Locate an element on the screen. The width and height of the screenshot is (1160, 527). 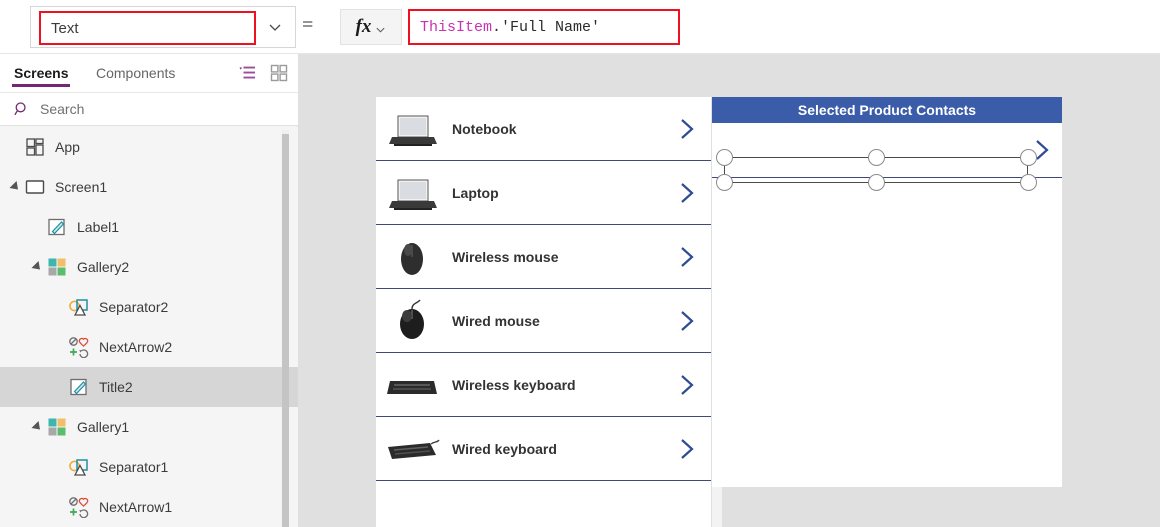
tree-item-gallery1: Gallery1 is located at coordinates (149, 427).